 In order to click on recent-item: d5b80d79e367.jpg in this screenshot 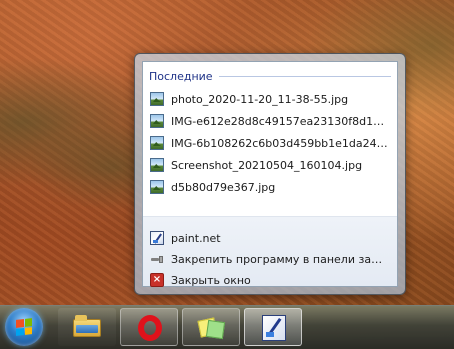, I will do `click(269, 187)`.